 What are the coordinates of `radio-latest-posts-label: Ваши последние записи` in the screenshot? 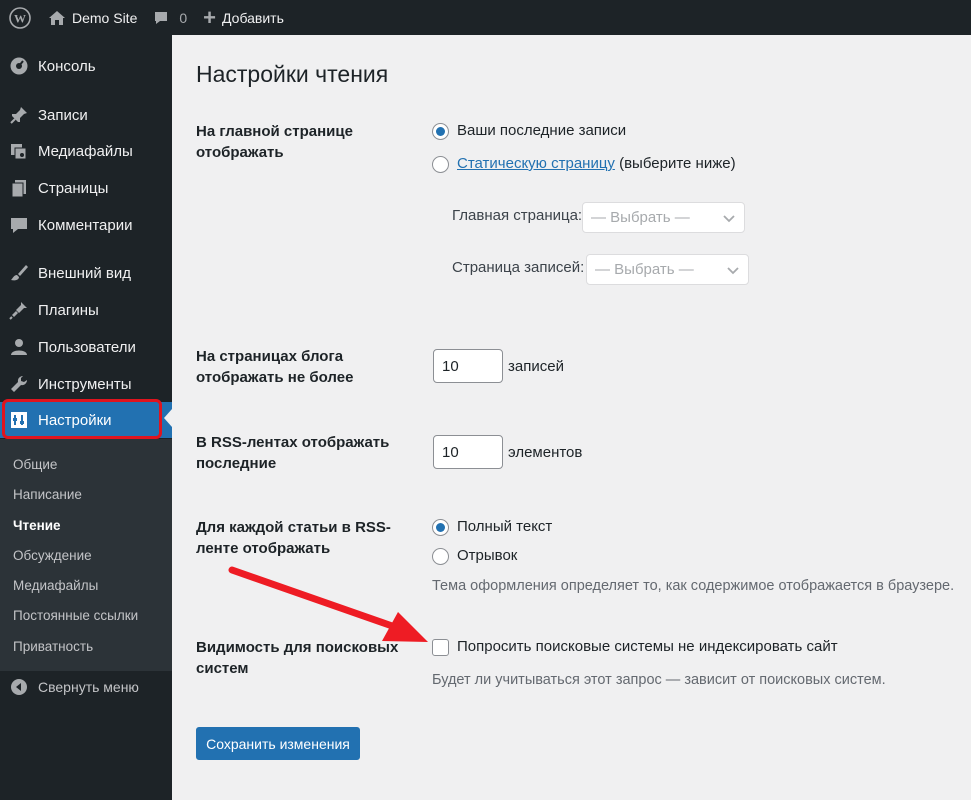 It's located at (542, 130).